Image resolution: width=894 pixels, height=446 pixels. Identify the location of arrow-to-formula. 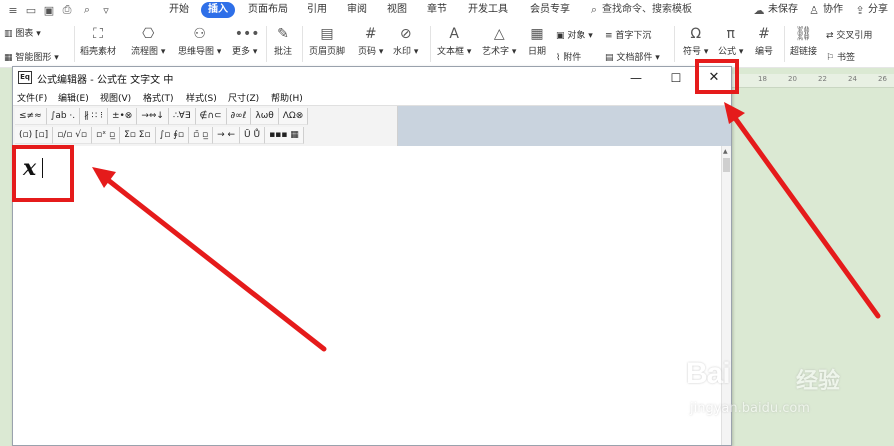
(209, 259).